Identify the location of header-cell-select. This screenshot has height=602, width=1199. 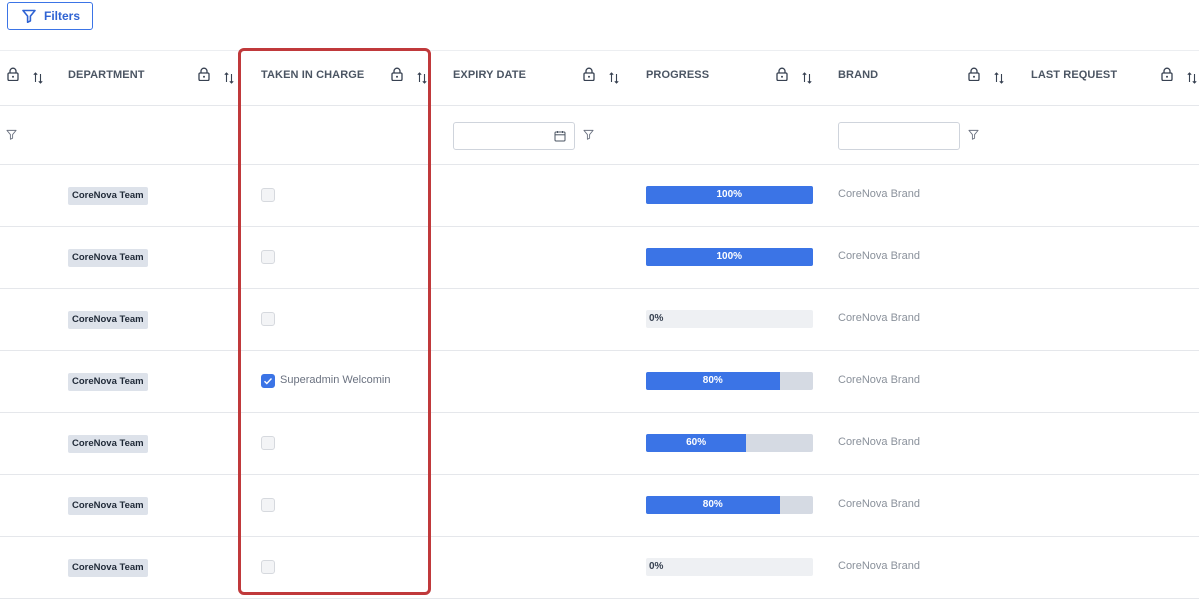
(26, 78).